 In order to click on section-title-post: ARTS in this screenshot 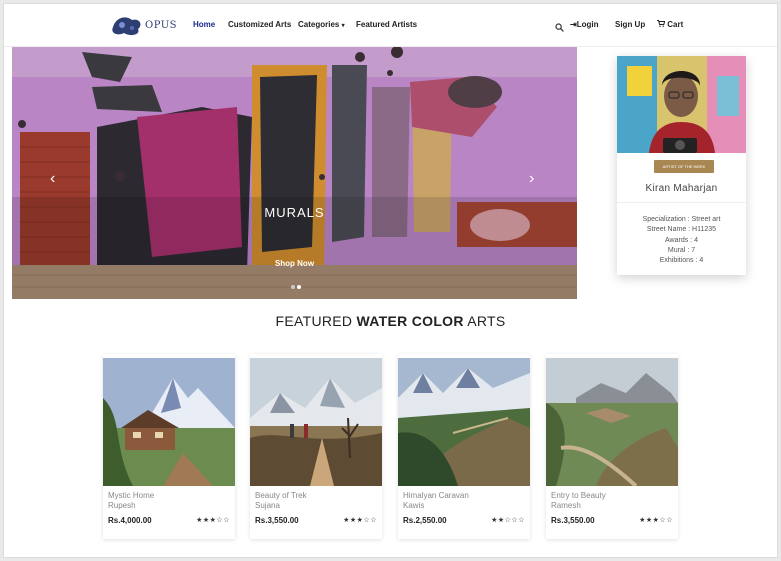, I will do `click(484, 321)`.